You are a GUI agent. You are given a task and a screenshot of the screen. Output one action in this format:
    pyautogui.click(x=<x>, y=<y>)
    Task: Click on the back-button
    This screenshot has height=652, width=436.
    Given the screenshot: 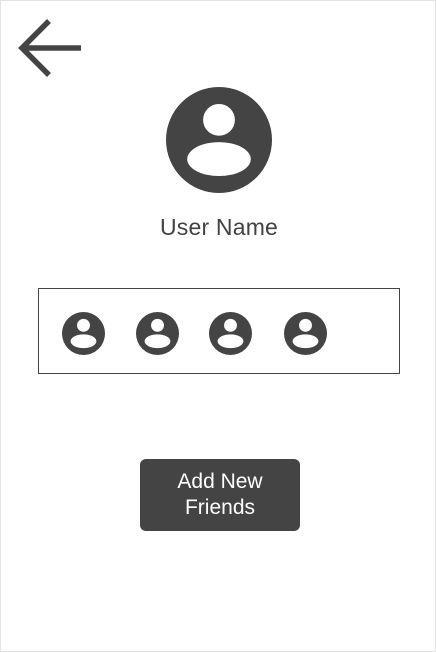 What is the action you would take?
    pyautogui.click(x=50, y=48)
    